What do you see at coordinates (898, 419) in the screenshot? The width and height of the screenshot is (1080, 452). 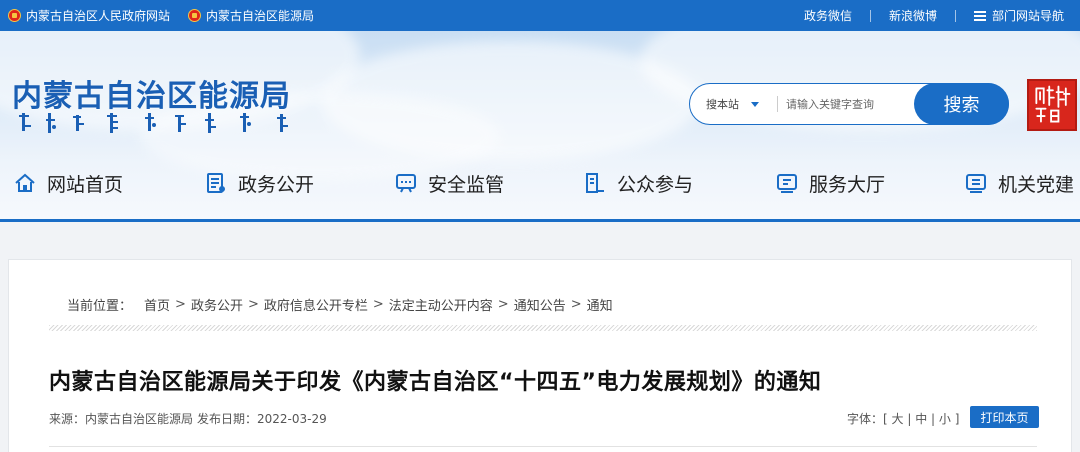 I see `font-large-button: 大` at bounding box center [898, 419].